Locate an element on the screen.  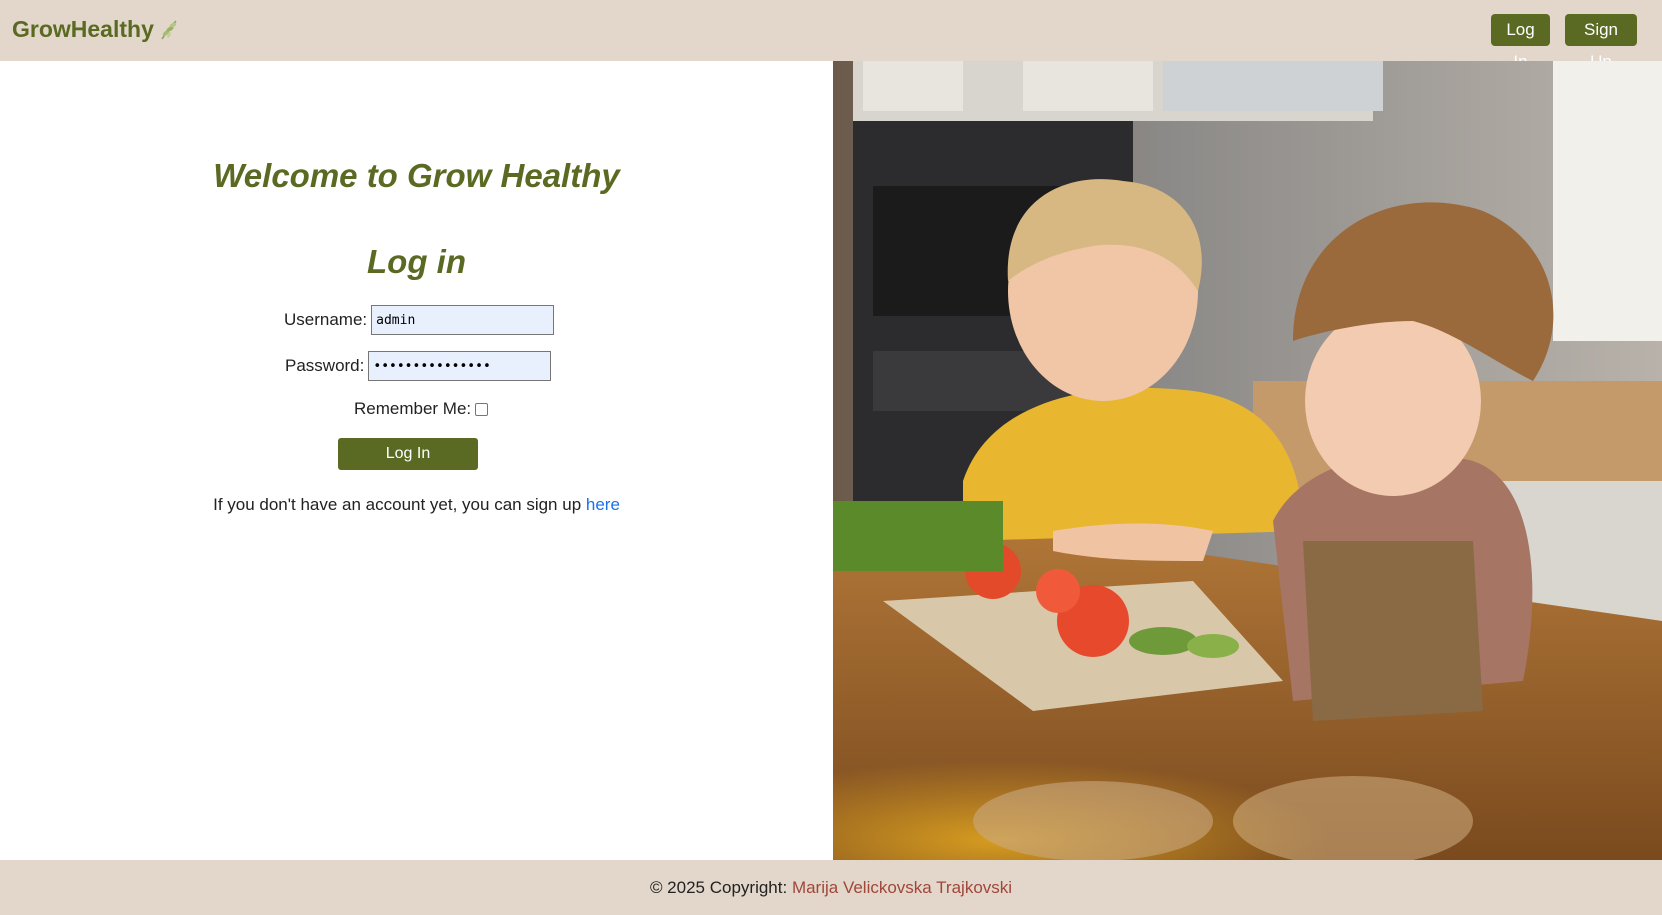
brand-name: GrowHealthy is located at coordinates (83, 29).